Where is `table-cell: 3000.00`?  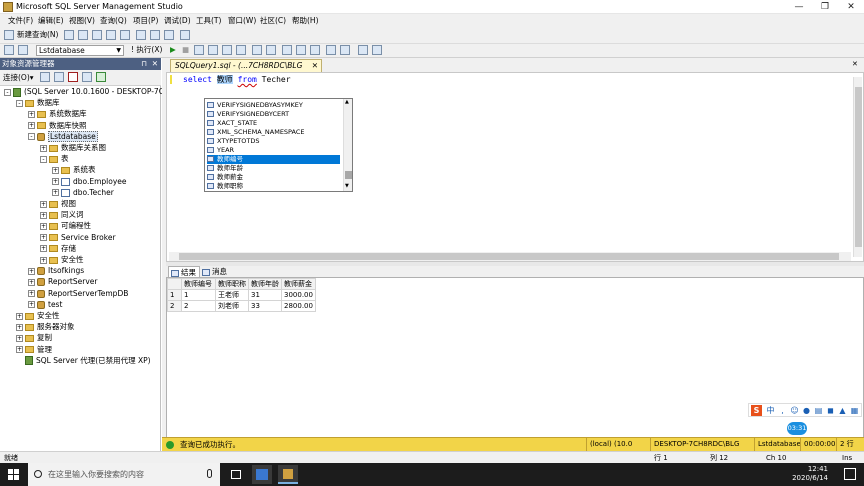
table-cell: 3000.00 is located at coordinates (298, 295).